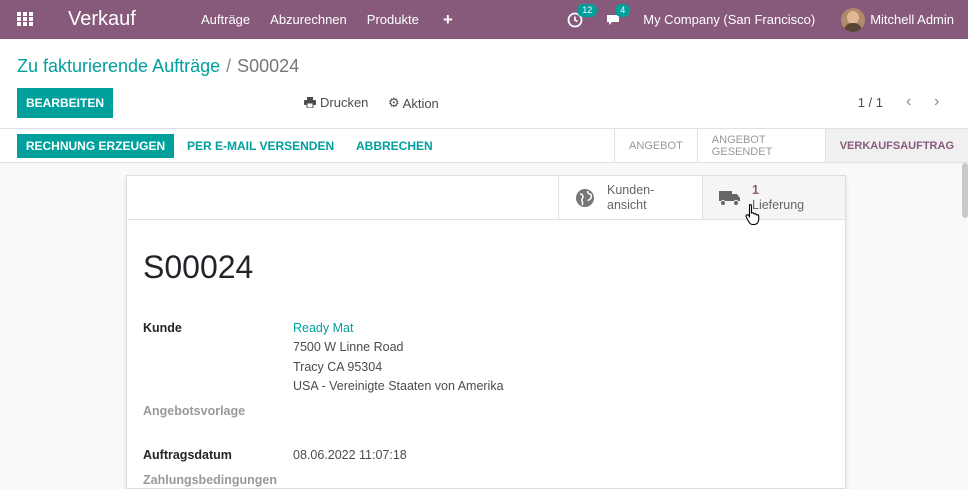  Describe the element at coordinates (225, 19) in the screenshot. I see `menu-item-orders: Aufträge` at that location.